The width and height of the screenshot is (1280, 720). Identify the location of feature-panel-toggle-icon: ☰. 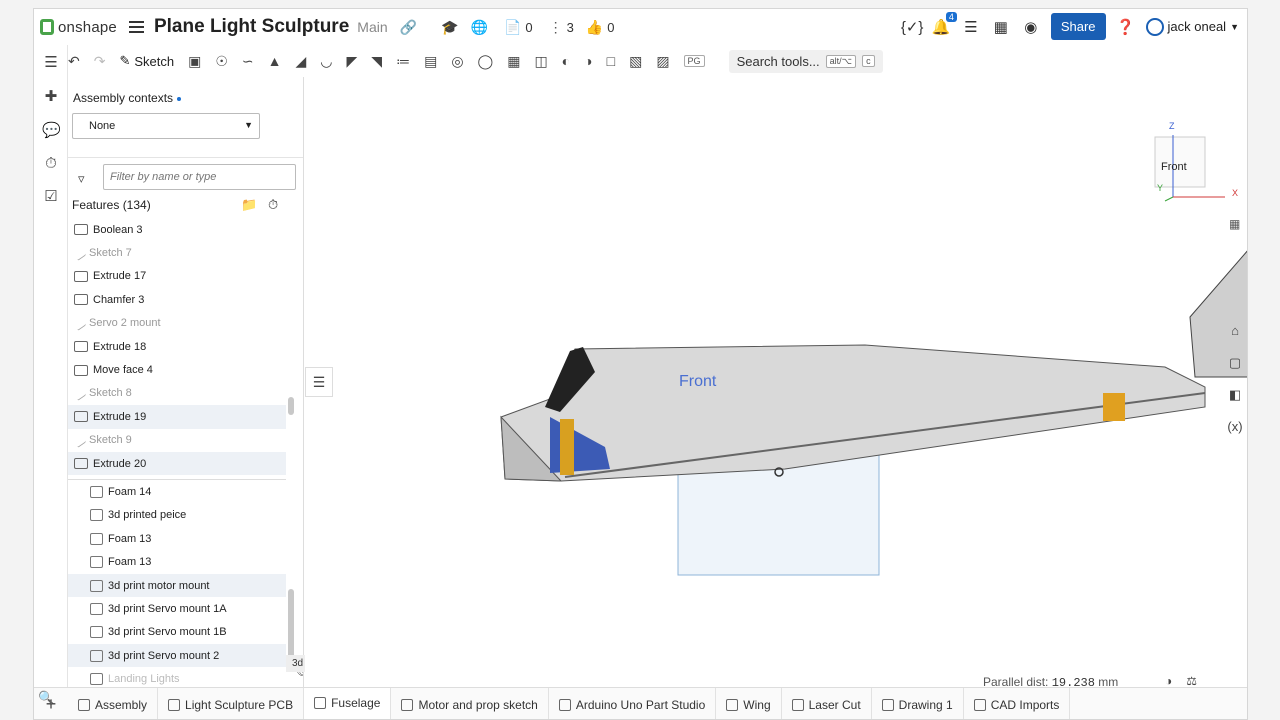
(319, 382).